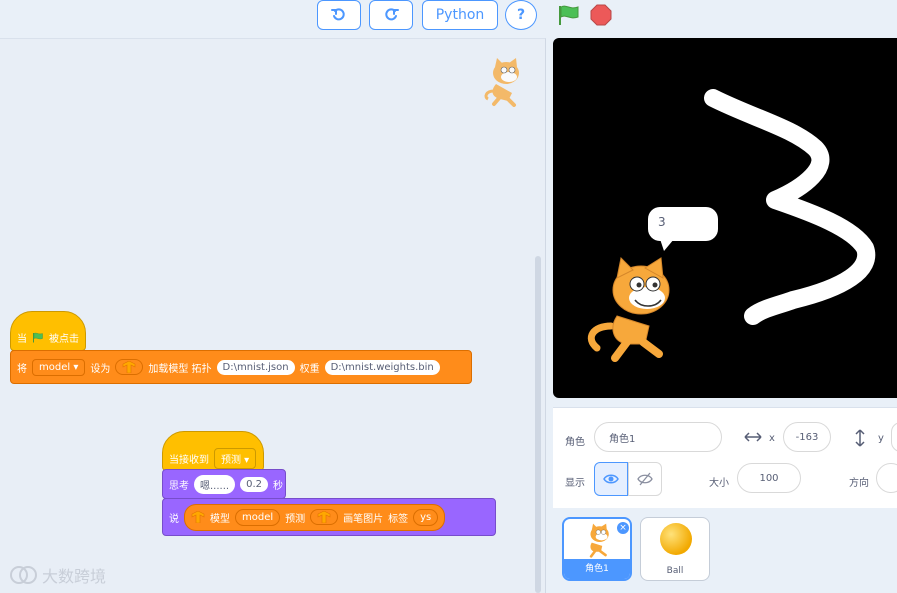 The height and width of the screenshot is (593, 897). Describe the element at coordinates (231, 460) in the screenshot. I see `message-name: 预测` at that location.